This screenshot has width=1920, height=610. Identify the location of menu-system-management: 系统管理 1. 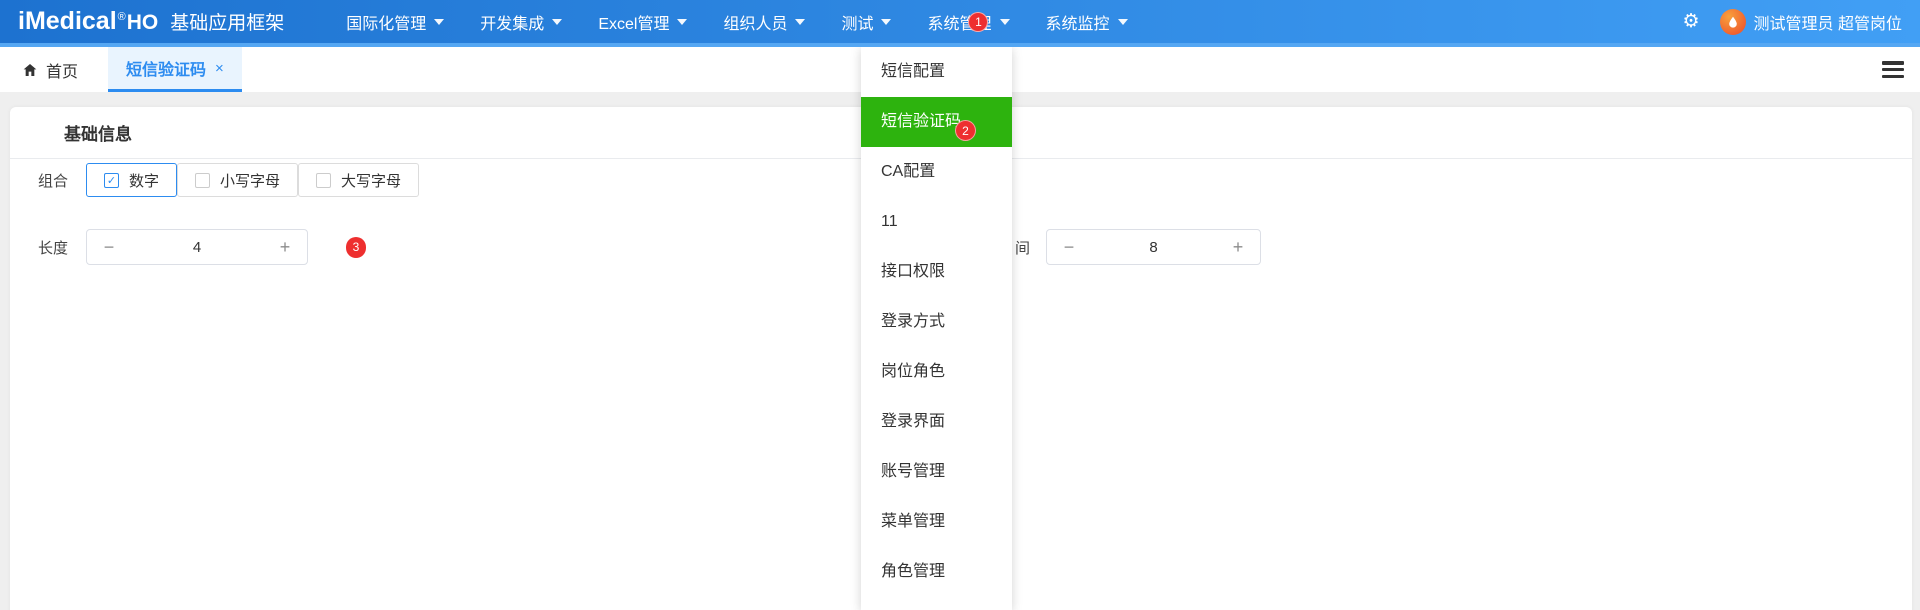
(968, 22).